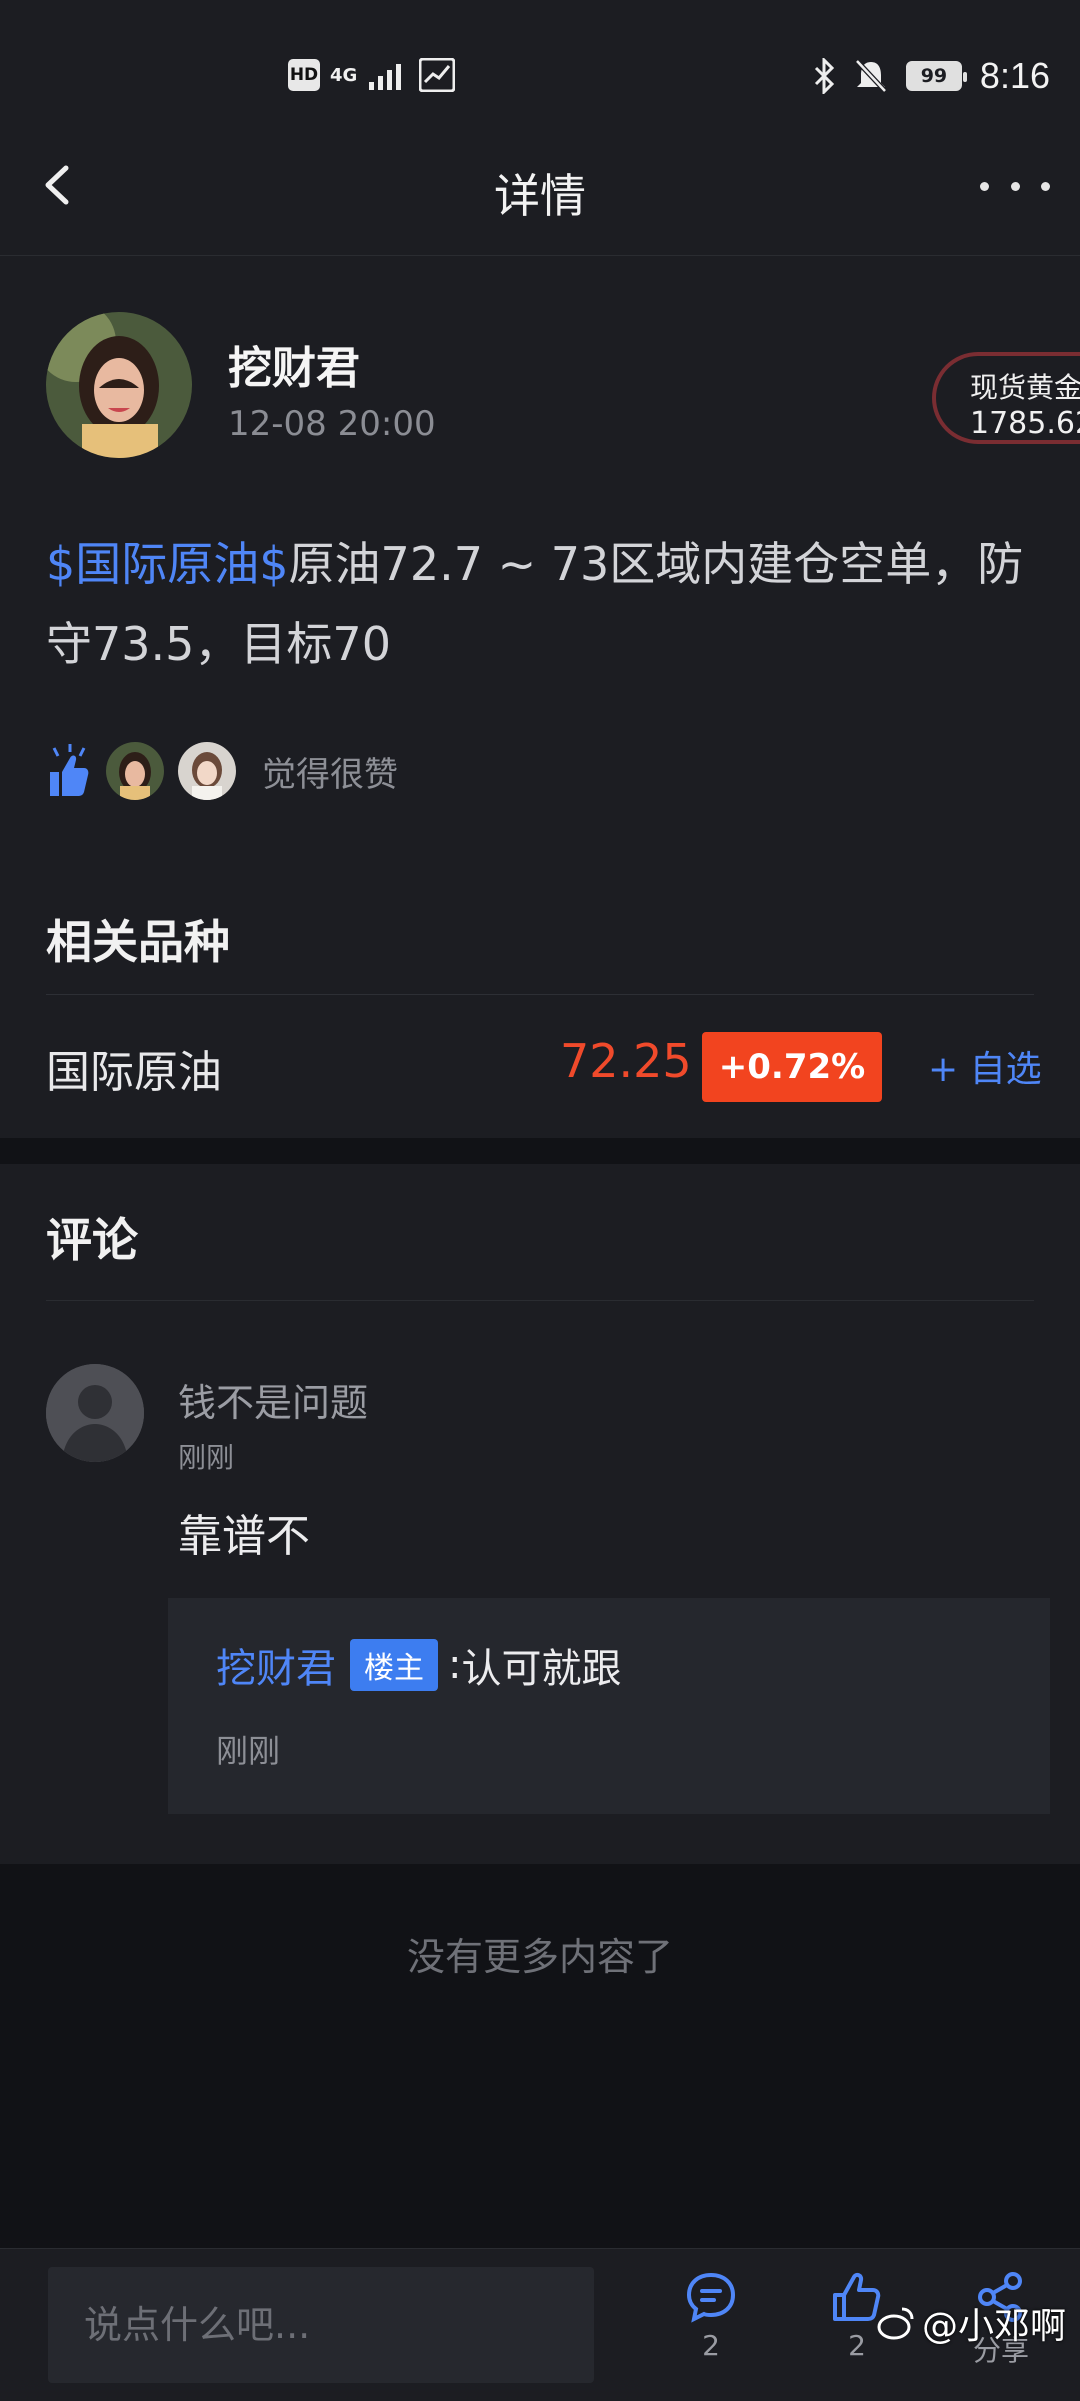 The height and width of the screenshot is (2401, 1080). What do you see at coordinates (871, 76) in the screenshot?
I see `bell-muted-icon` at bounding box center [871, 76].